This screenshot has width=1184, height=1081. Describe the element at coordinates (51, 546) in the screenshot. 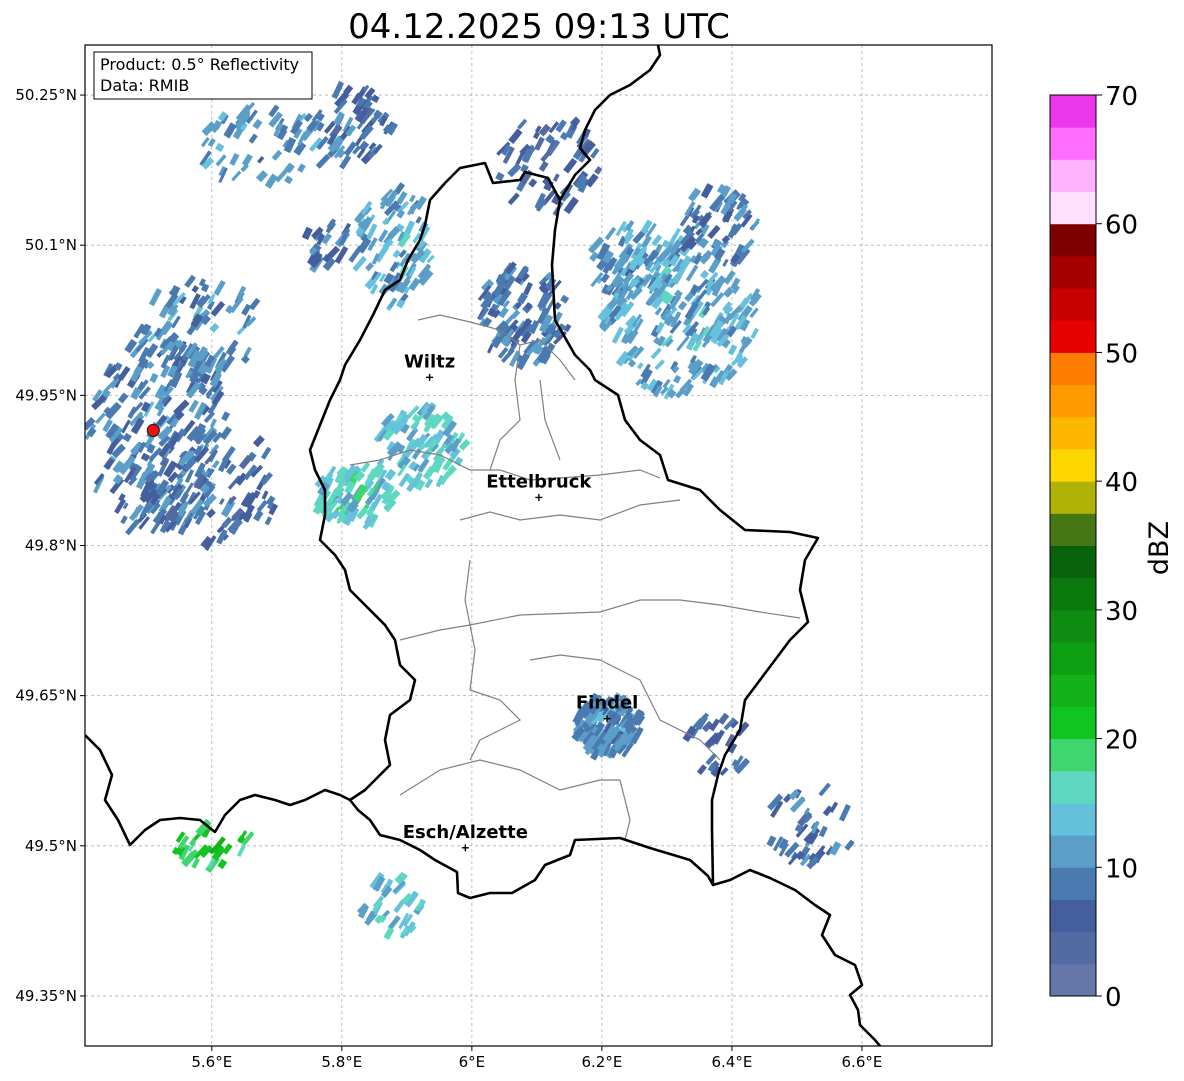

I see `y-tick-label: 49.8°N` at that location.